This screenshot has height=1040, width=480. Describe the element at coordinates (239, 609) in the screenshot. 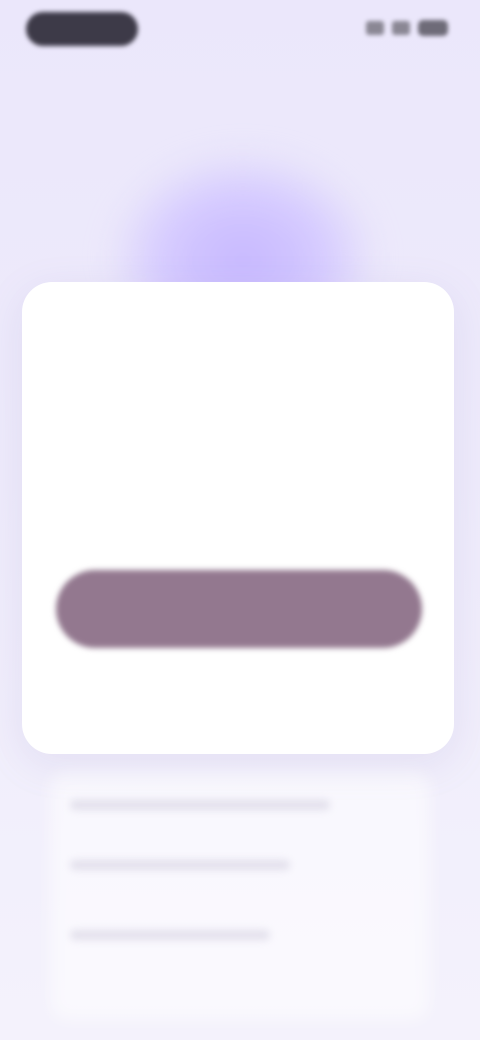

I see `primary-action-button` at that location.